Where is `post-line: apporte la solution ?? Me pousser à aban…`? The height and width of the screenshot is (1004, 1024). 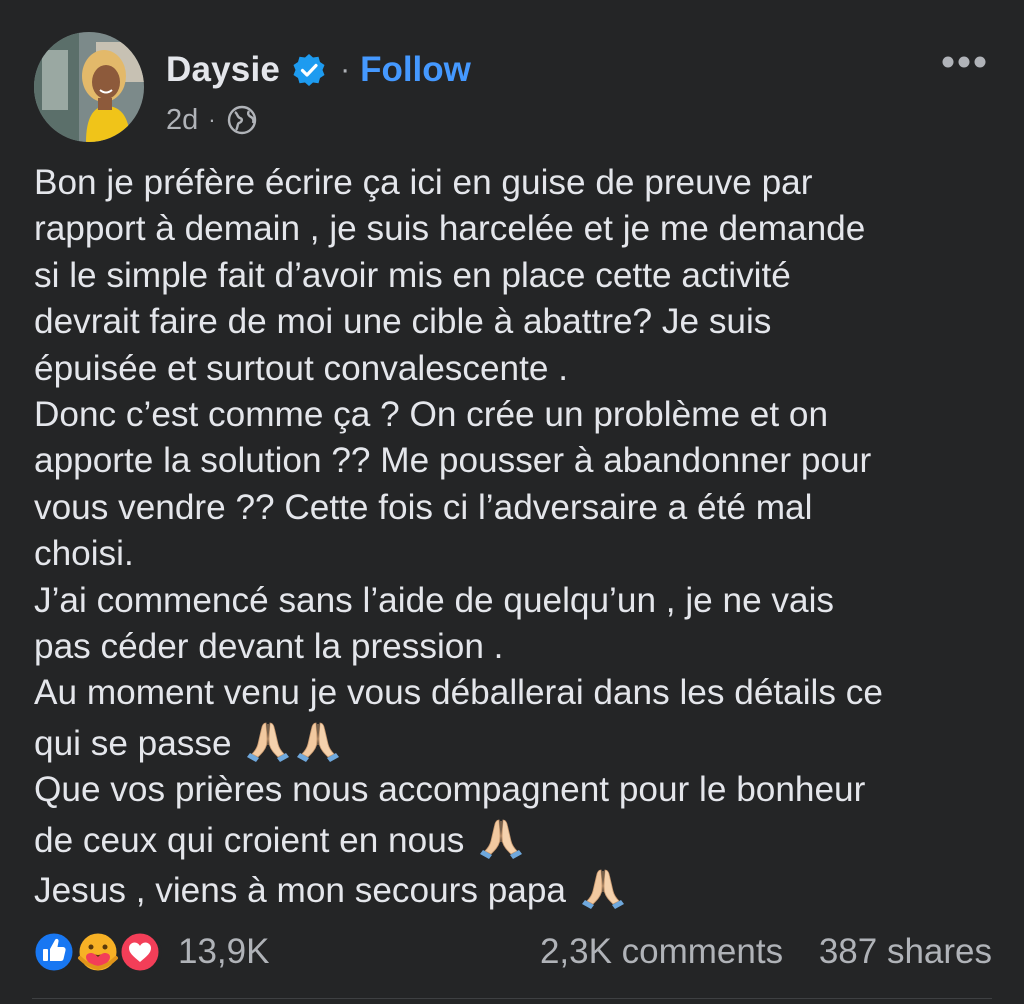 post-line: apporte la solution ?? Me pousser à aban… is located at coordinates (453, 461).